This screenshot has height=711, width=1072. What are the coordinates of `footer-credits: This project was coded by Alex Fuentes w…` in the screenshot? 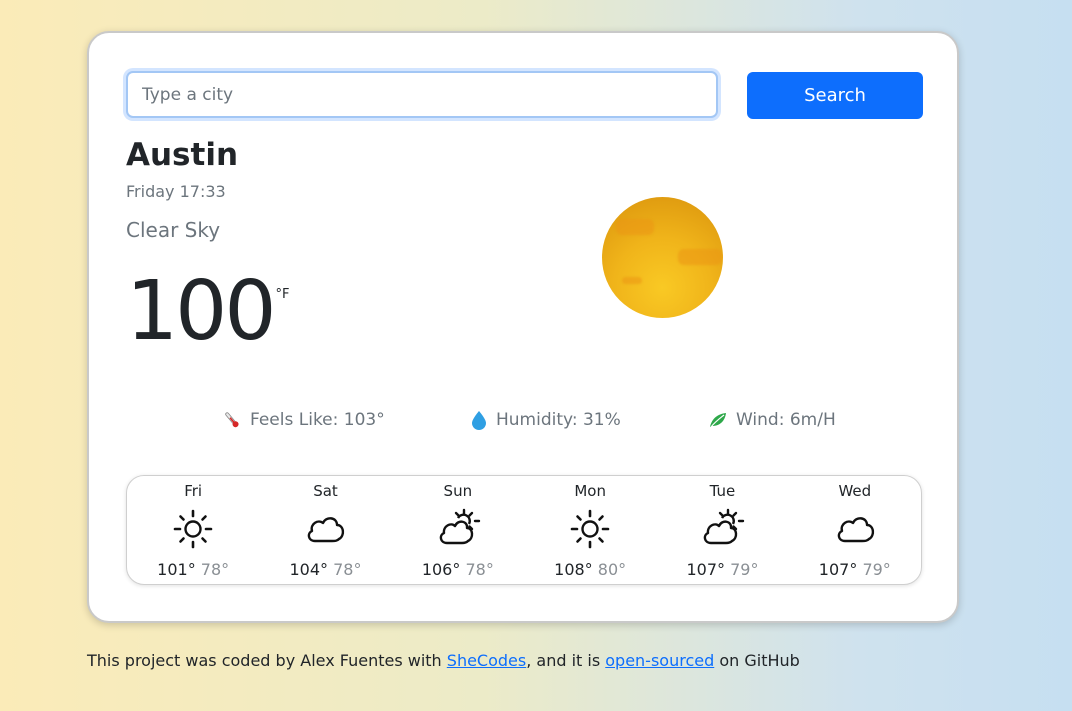 It's located at (443, 660).